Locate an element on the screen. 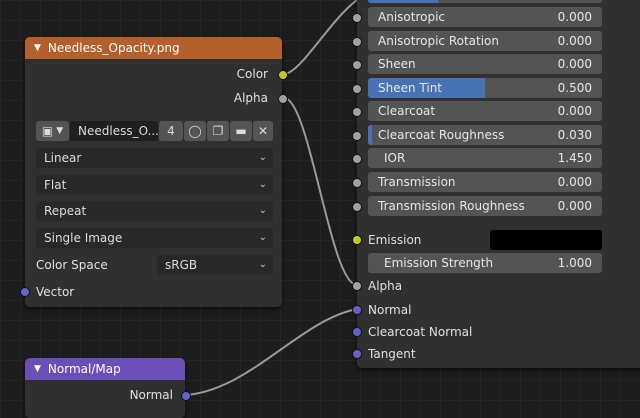 Image resolution: width=640 pixels, height=418 pixels. image-node-header: ▼ Needless_Opacity.png is located at coordinates (153, 48).